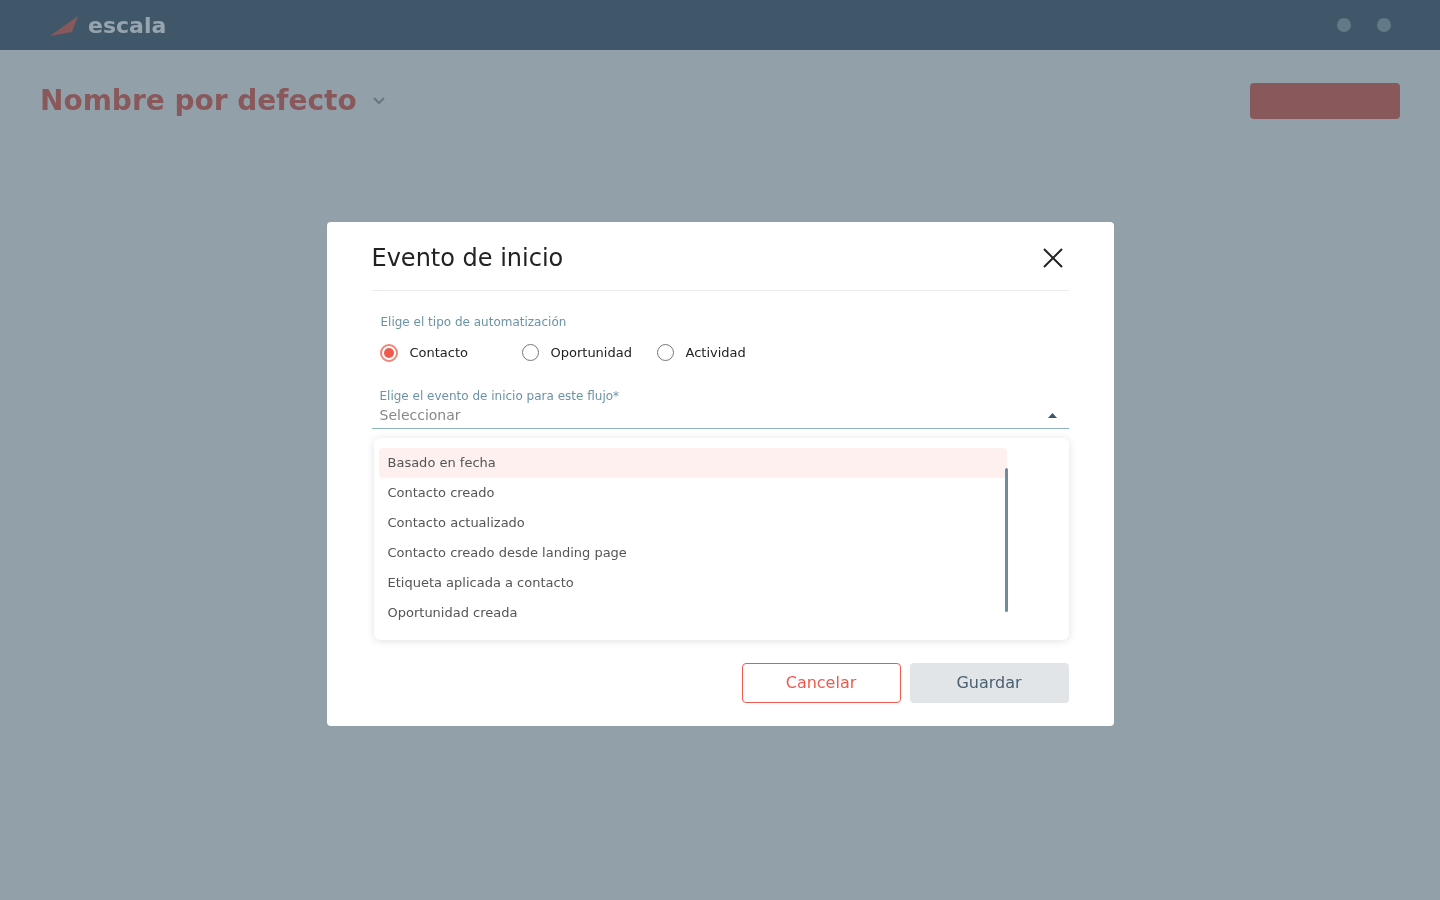 The width and height of the screenshot is (1440, 900). I want to click on modal-title: Evento de inicio, so click(467, 258).